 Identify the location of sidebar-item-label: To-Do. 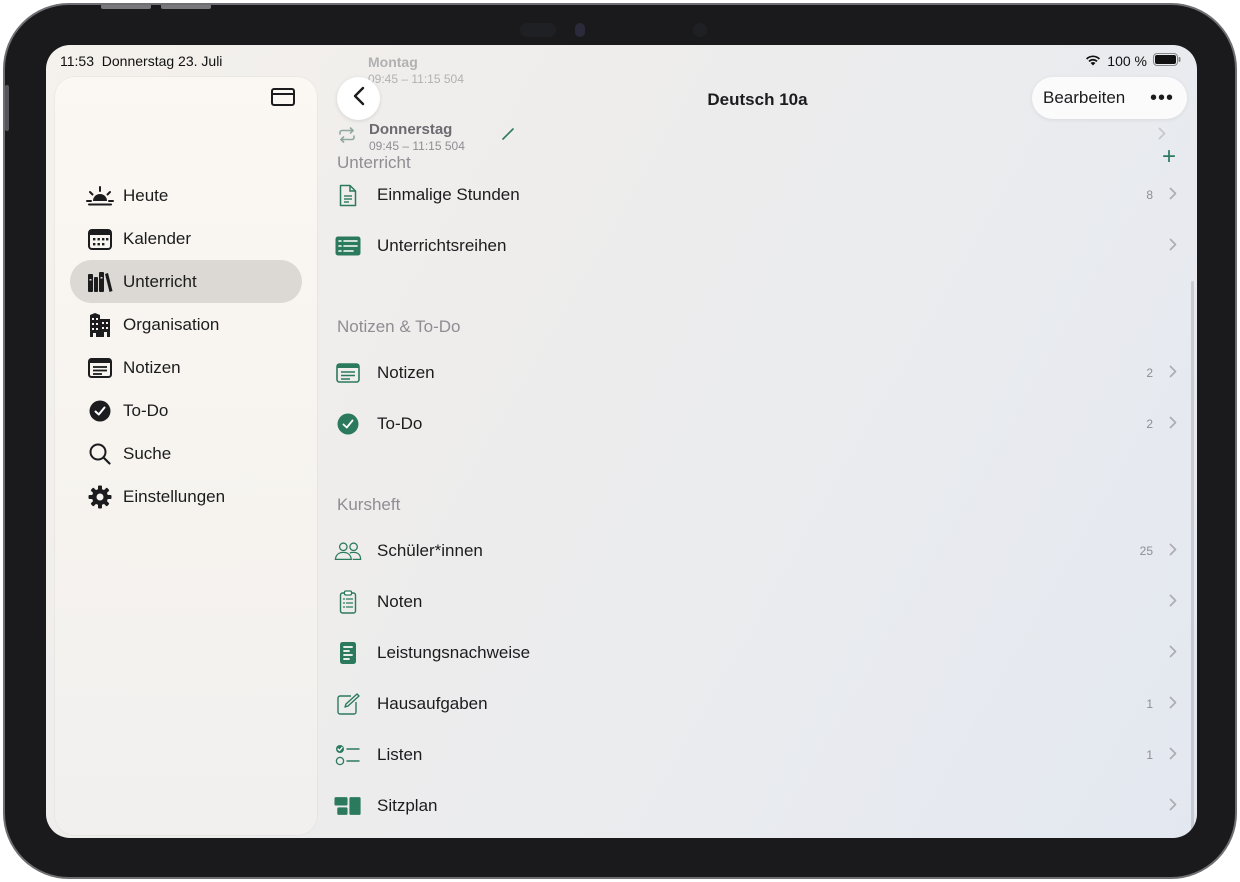
(146, 410).